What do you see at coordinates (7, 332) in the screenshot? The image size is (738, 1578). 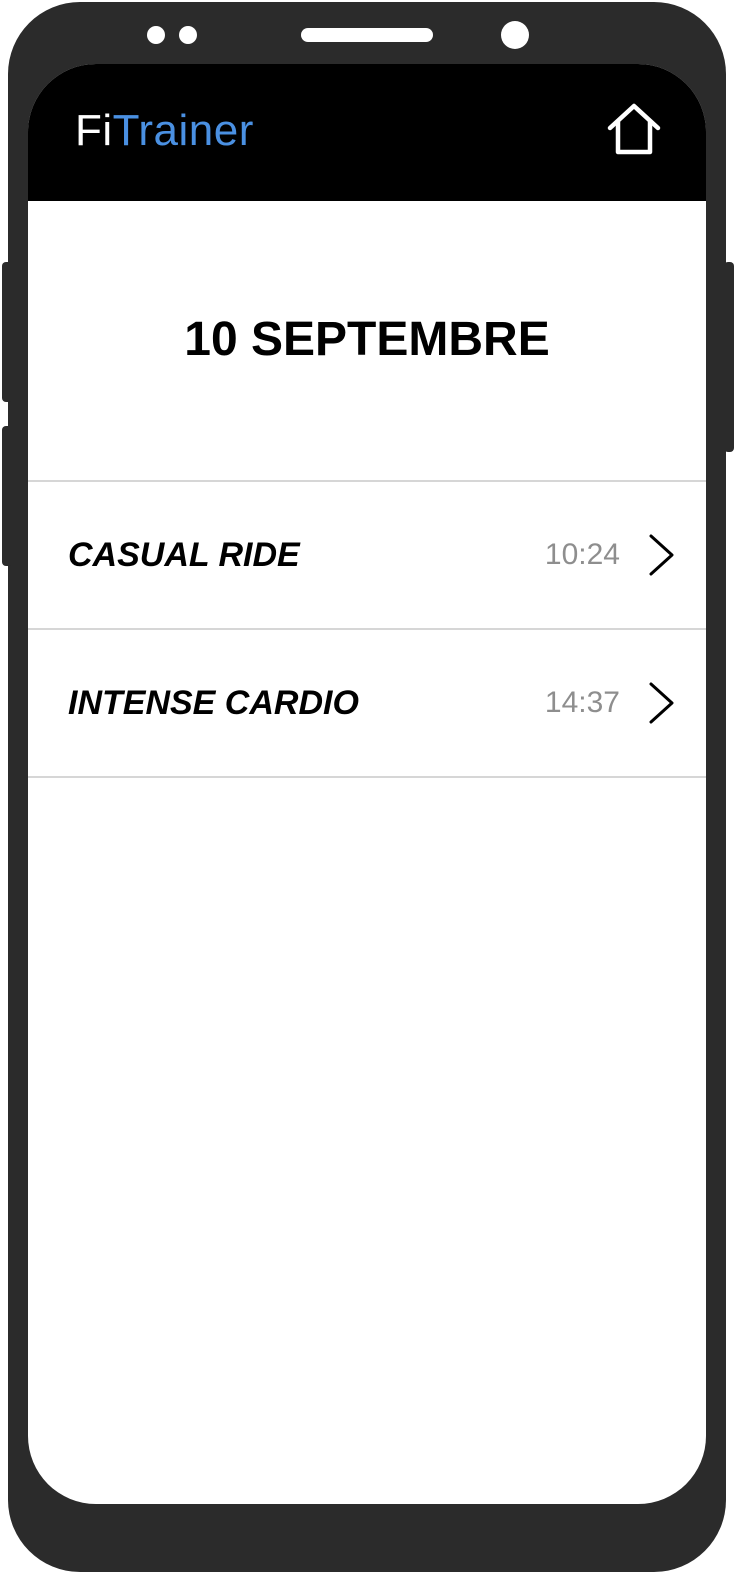 I see `volume-up-button` at bounding box center [7, 332].